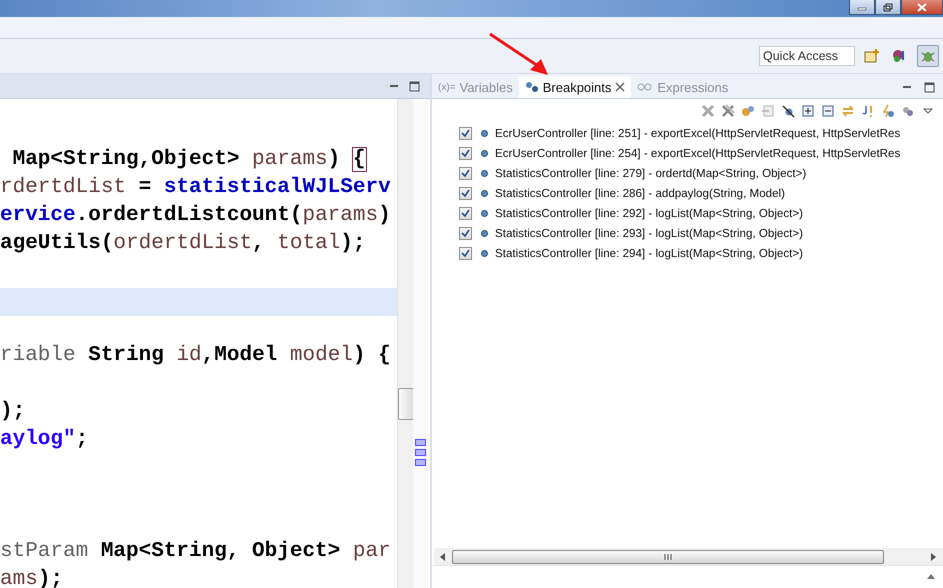 The image size is (943, 588). I want to click on breakpoint-entry: StatisticsController [line: 294] - logList(Map<String, Object>), so click(649, 253).